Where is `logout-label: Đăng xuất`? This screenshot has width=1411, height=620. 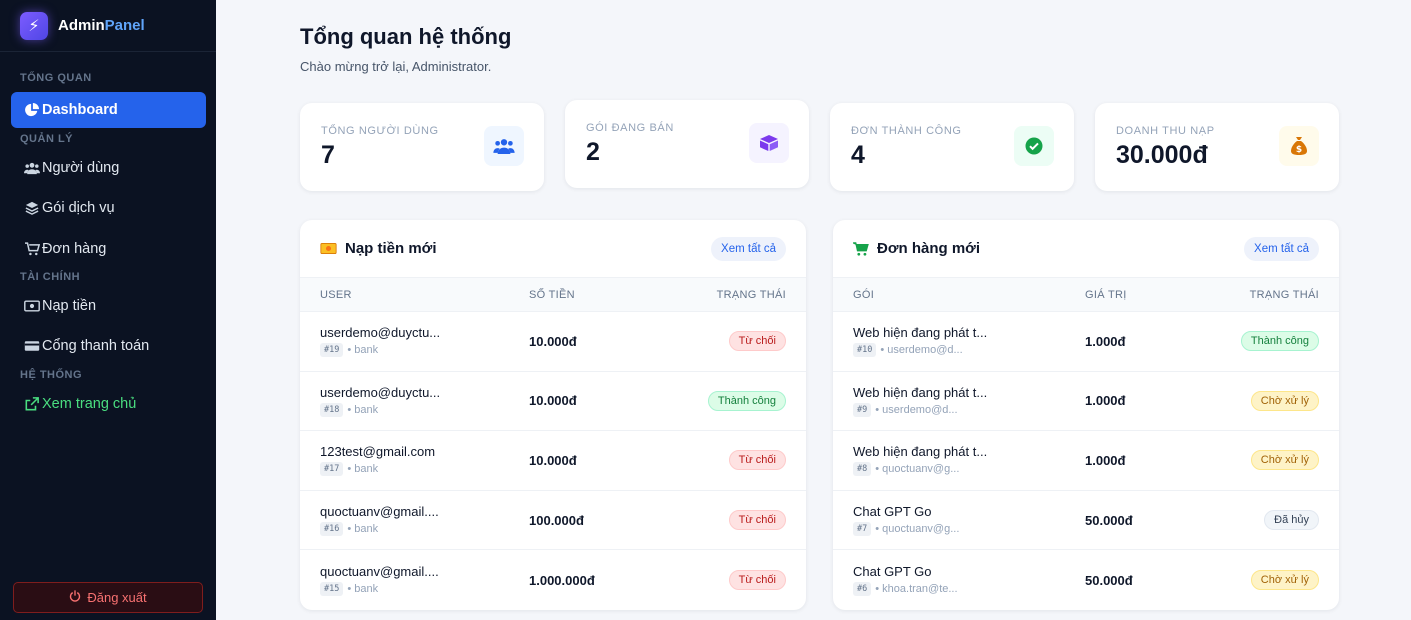 logout-label: Đăng xuất is located at coordinates (117, 597).